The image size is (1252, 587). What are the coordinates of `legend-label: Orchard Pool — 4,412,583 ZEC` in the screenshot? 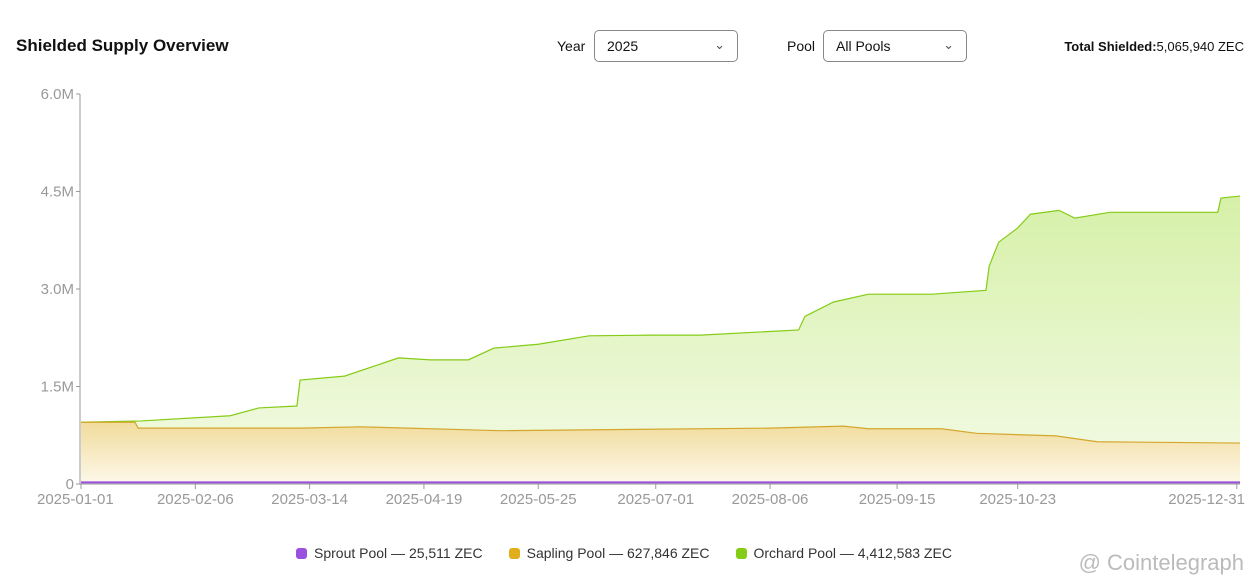 It's located at (852, 553).